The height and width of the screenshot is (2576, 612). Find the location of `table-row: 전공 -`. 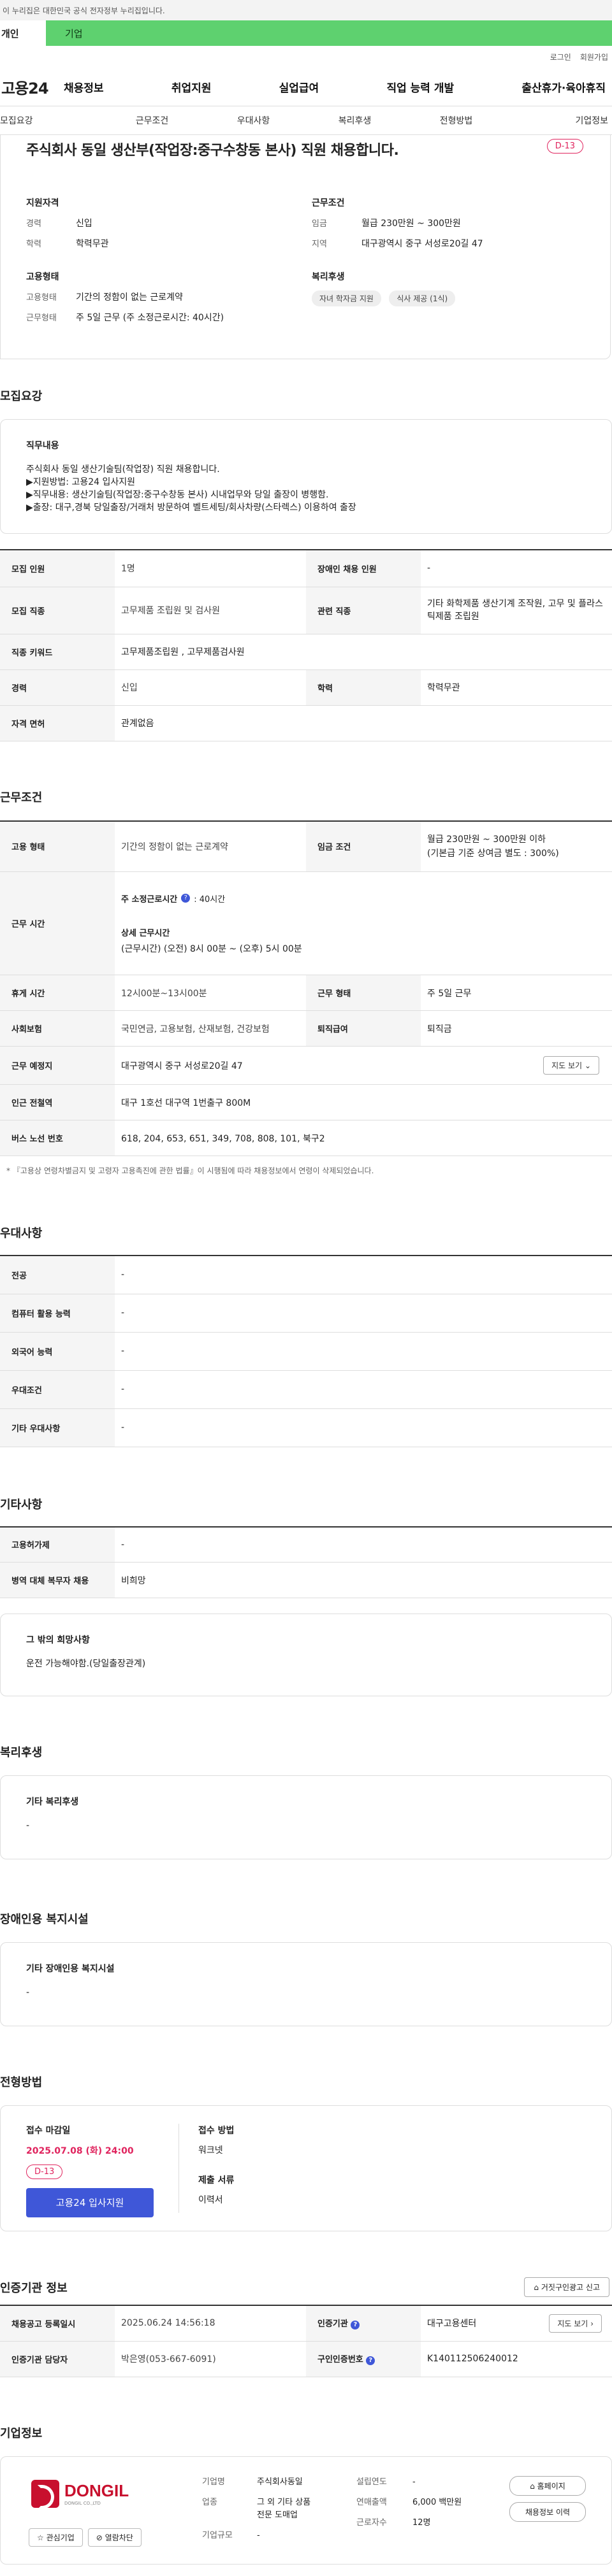

table-row: 전공 - is located at coordinates (306, 1275).